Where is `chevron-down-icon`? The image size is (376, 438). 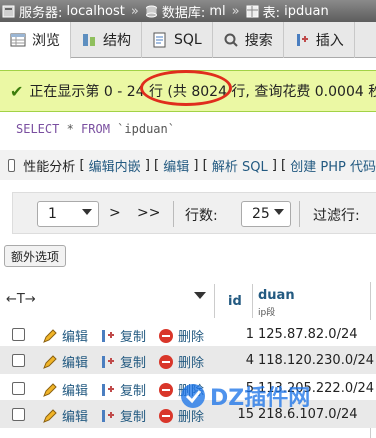 chevron-down-icon is located at coordinates (279, 212).